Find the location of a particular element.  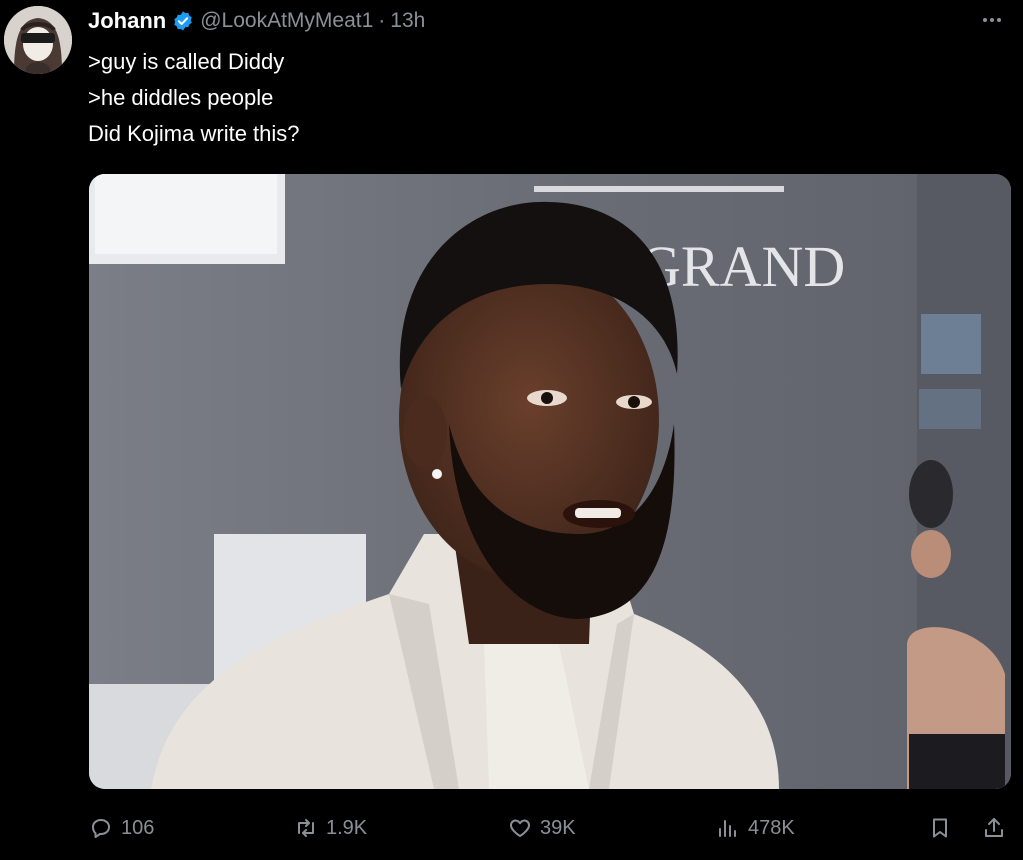

display-name: Johann is located at coordinates (127, 21).